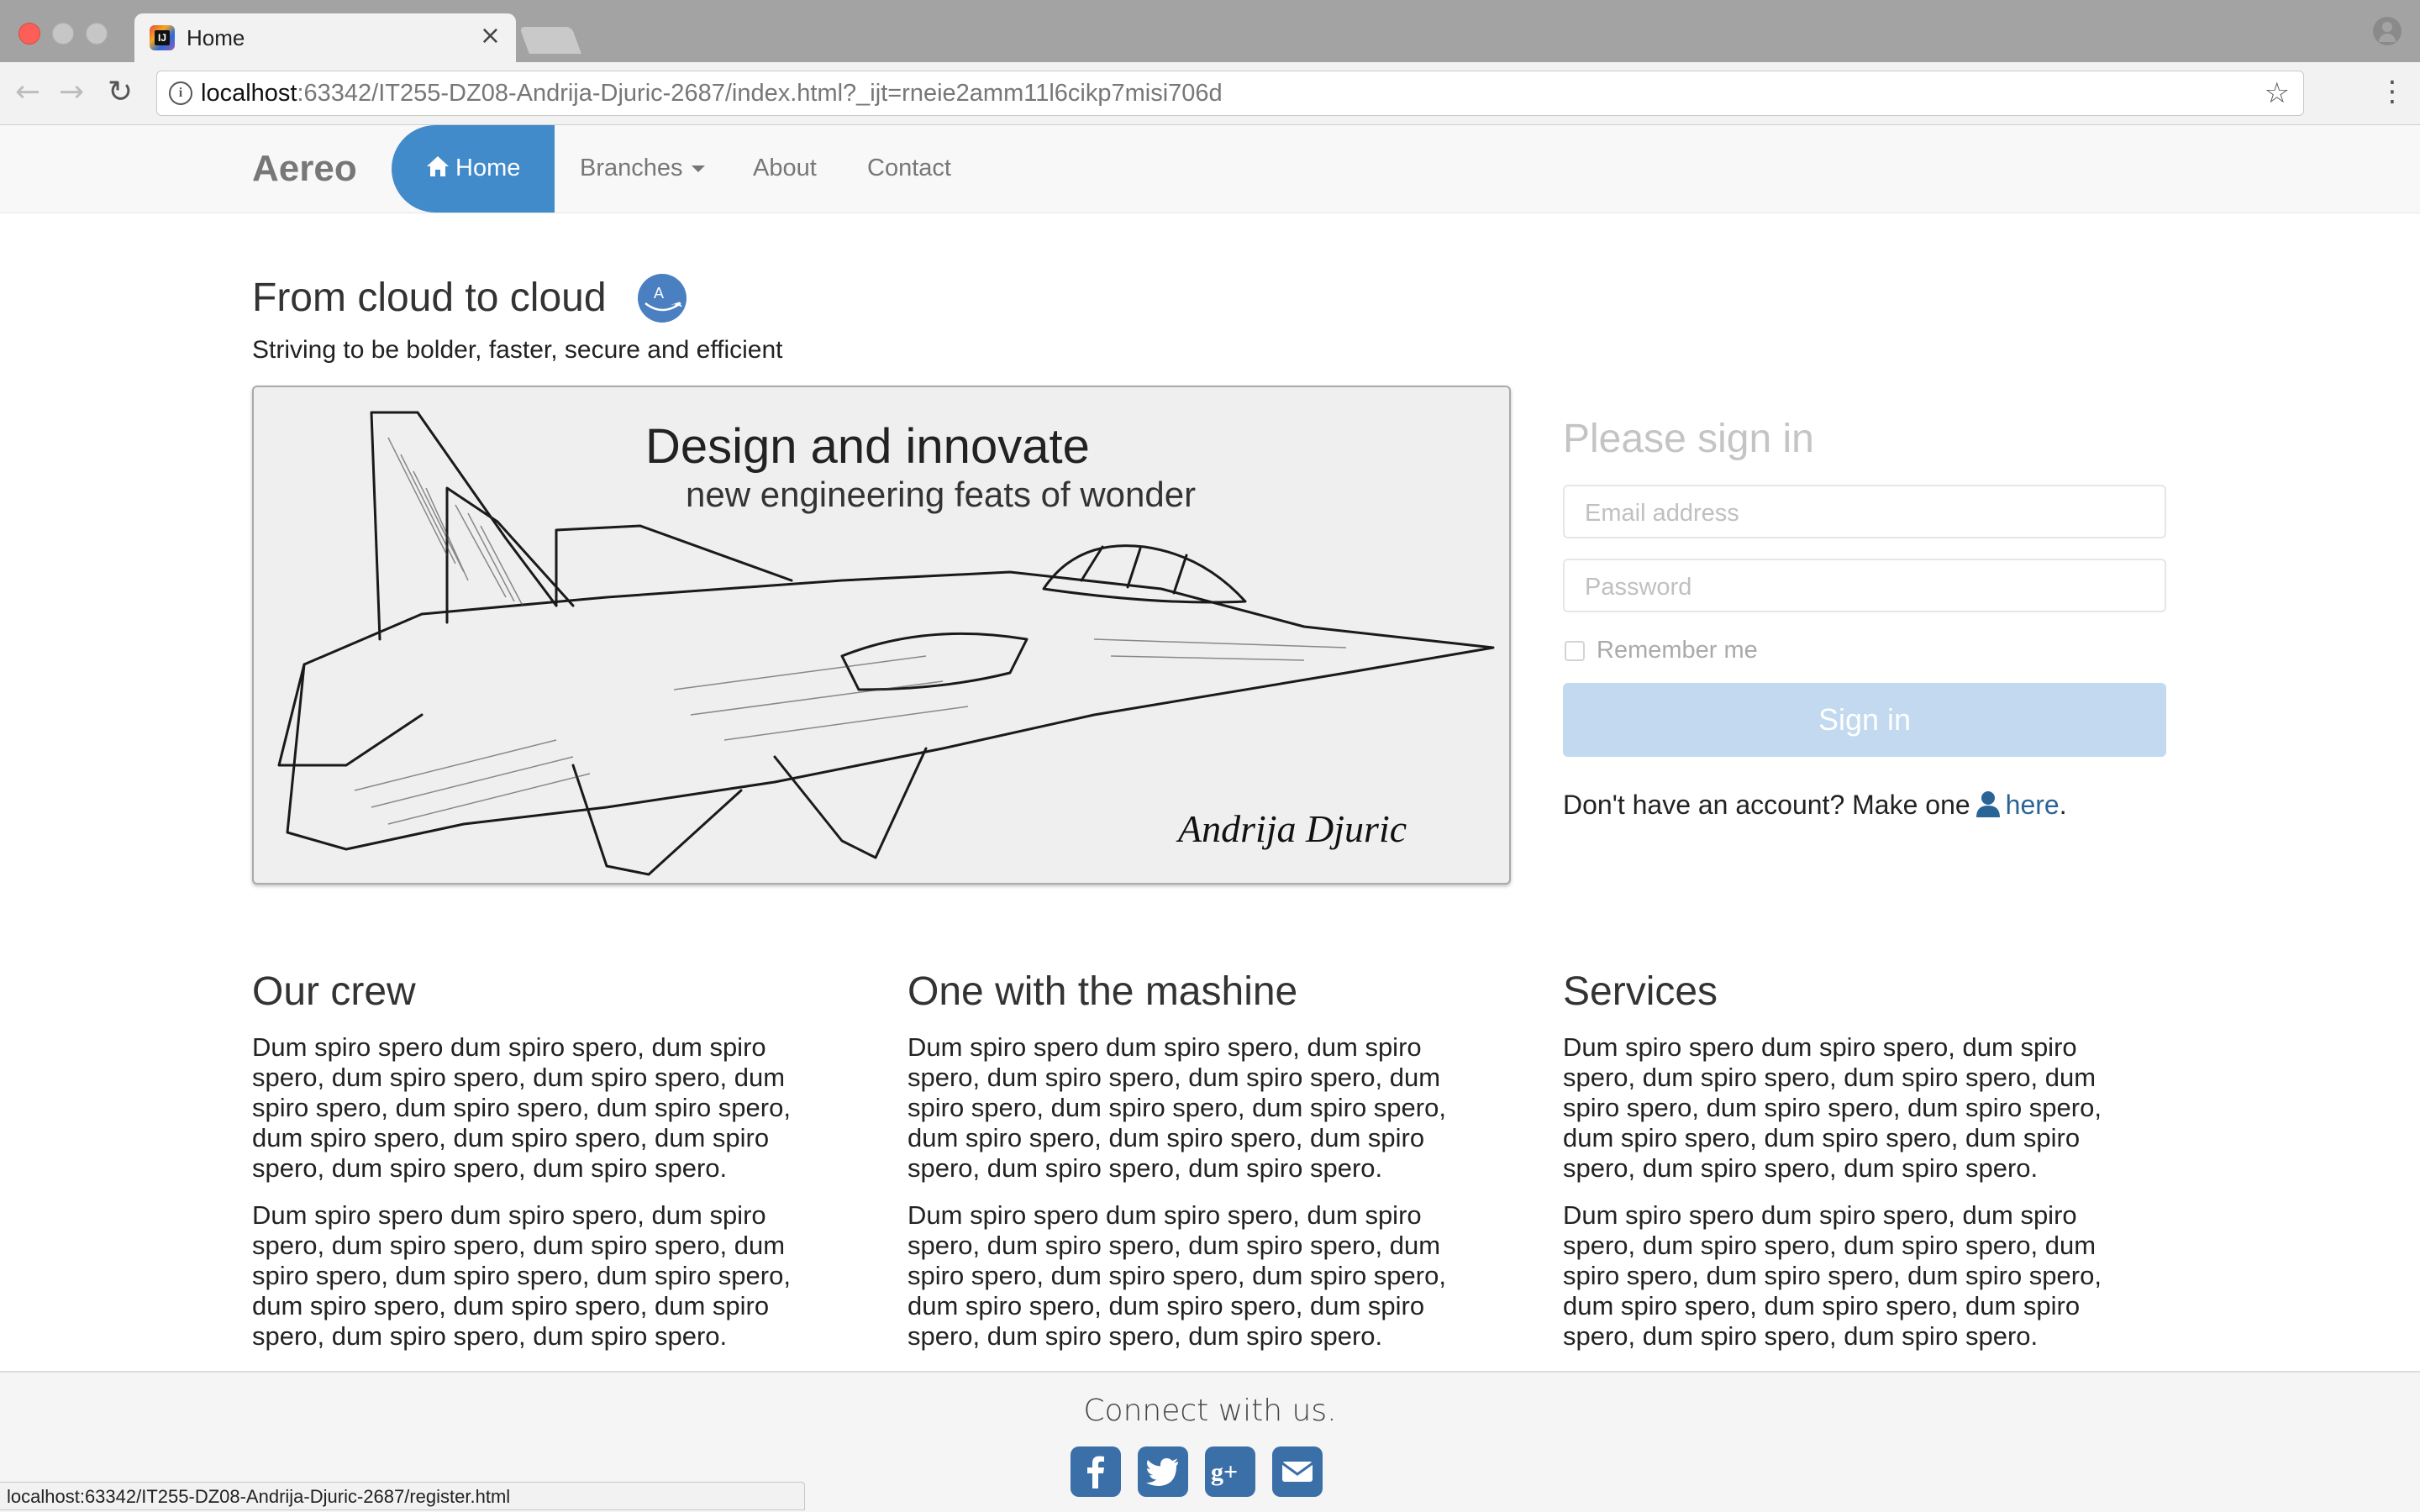 This screenshot has height=1512, width=2420. I want to click on intellij-favicon-icon: IJ, so click(162, 37).